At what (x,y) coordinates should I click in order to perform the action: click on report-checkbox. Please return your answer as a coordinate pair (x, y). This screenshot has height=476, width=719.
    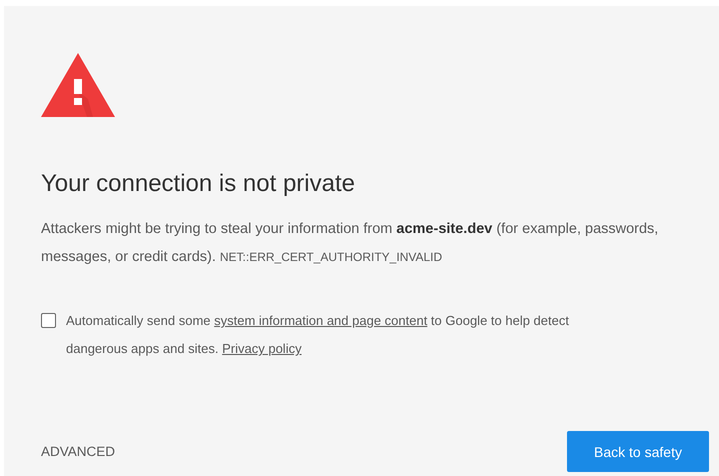
    Looking at the image, I should click on (48, 320).